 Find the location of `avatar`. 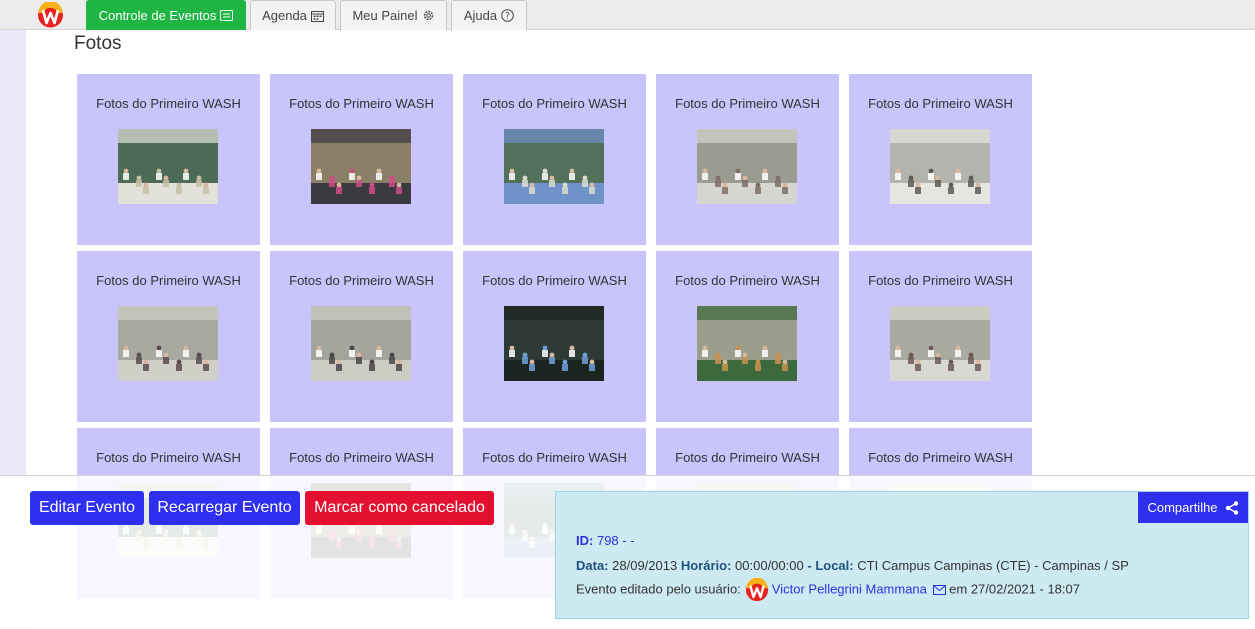

avatar is located at coordinates (757, 589).